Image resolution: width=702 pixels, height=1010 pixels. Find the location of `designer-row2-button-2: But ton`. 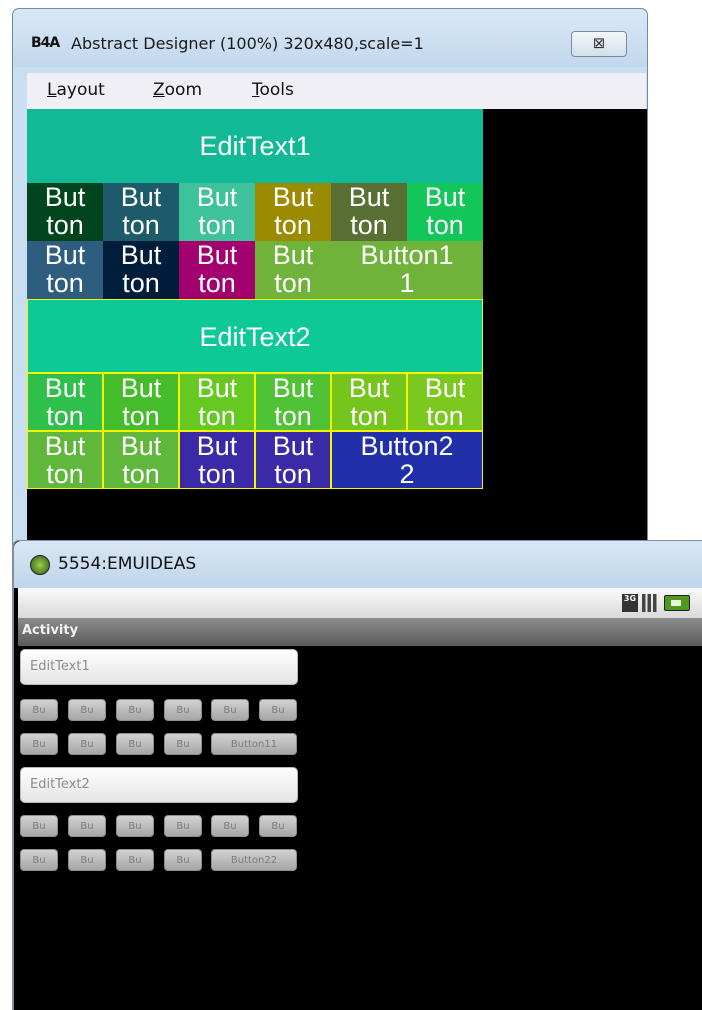

designer-row2-button-2: But ton is located at coordinates (141, 270).